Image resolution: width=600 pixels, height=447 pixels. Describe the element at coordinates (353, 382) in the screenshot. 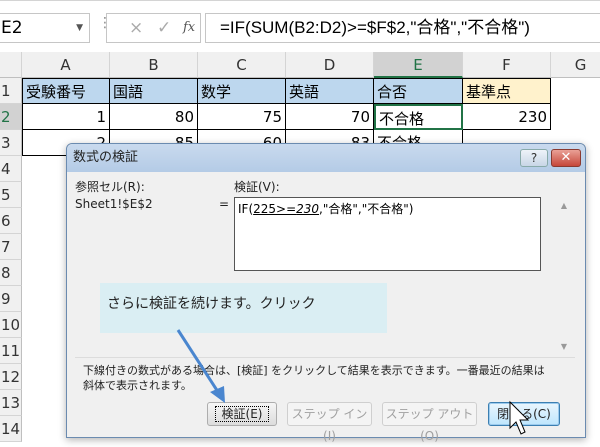

I see `annotation-overlay` at that location.